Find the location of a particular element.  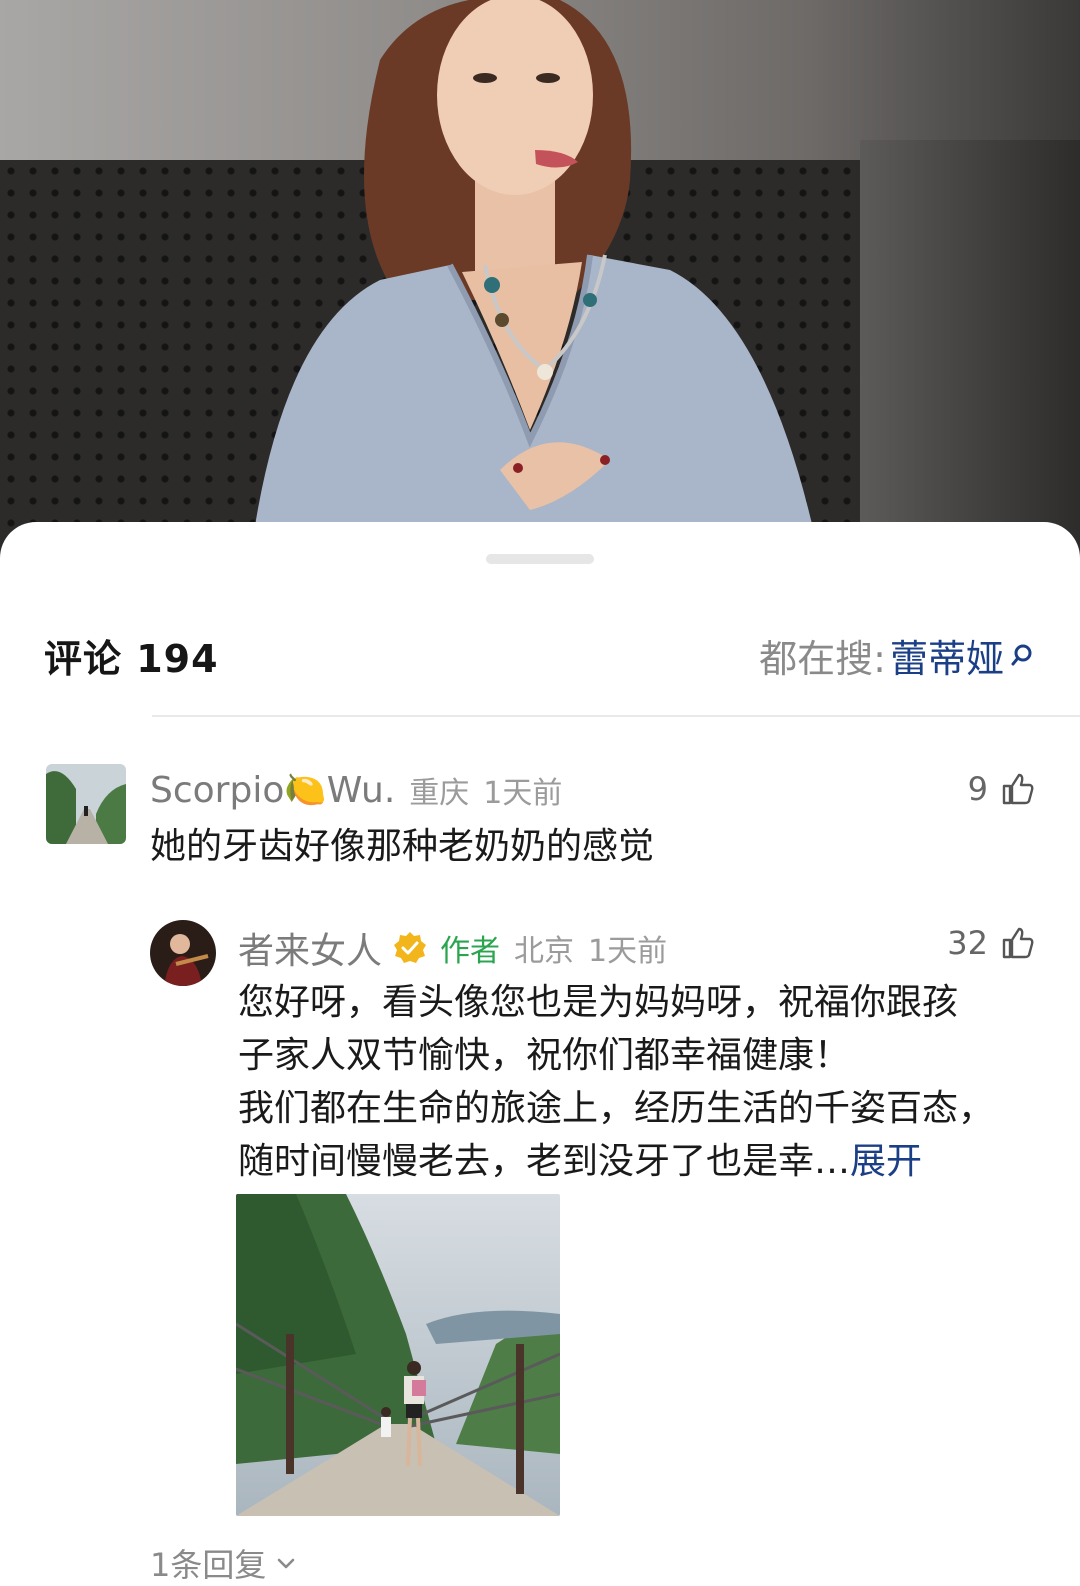

trending-search: 都在搜: 蕾蒂娅 is located at coordinates (896, 655).